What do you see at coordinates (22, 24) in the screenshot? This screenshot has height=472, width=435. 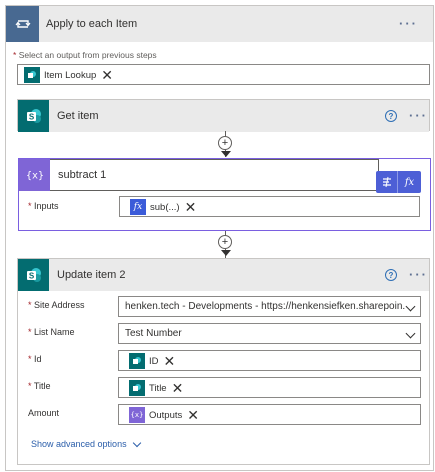 I see `loop-icon` at bounding box center [22, 24].